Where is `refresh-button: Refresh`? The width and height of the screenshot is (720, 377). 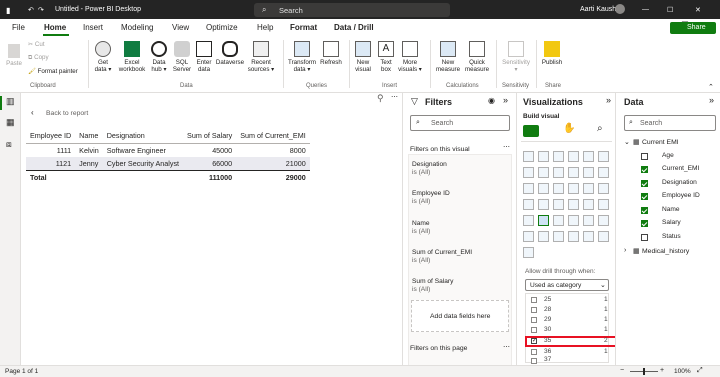 refresh-button: Refresh is located at coordinates (331, 53).